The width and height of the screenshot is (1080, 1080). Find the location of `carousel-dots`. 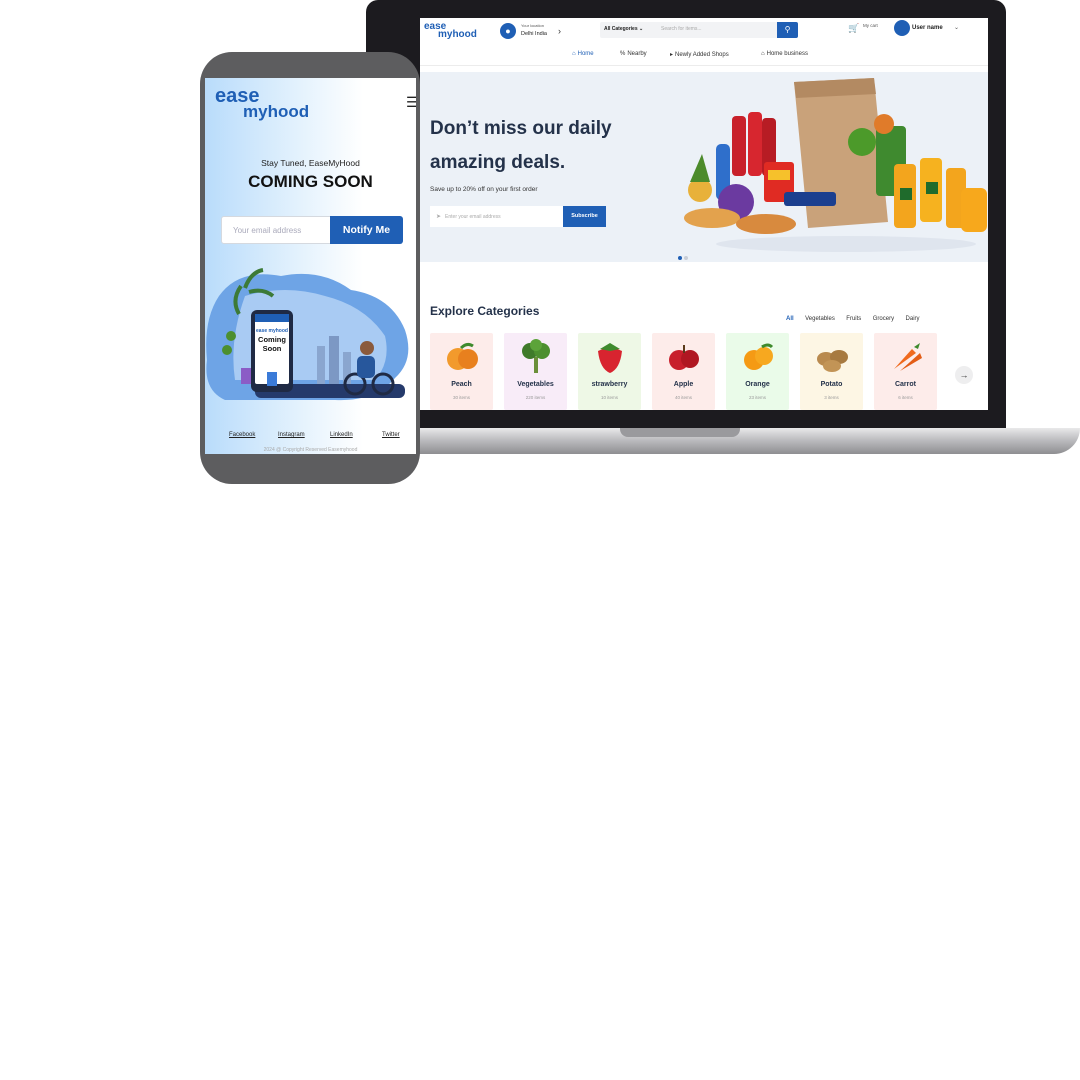

carousel-dots is located at coordinates (684, 256).